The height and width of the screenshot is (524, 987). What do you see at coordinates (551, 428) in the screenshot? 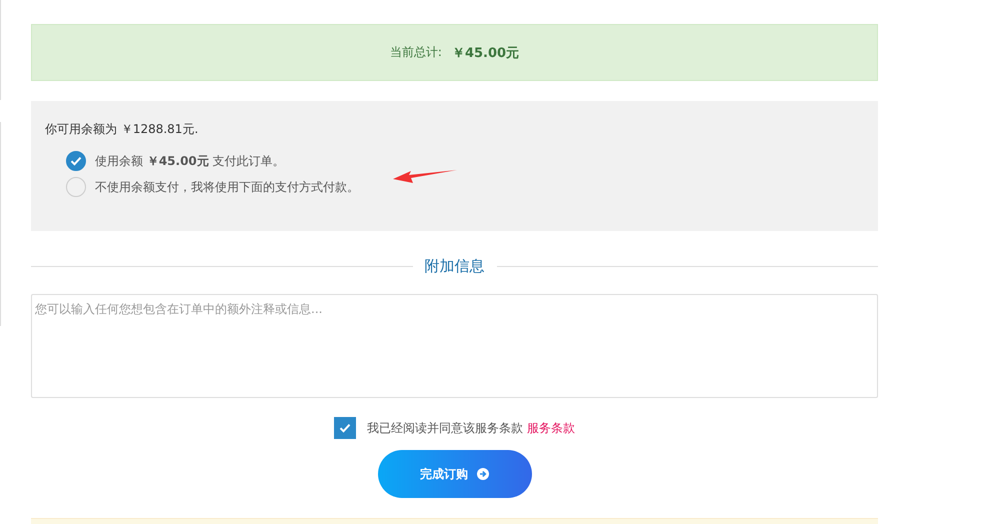
I see `terms-link: 服务条款` at bounding box center [551, 428].